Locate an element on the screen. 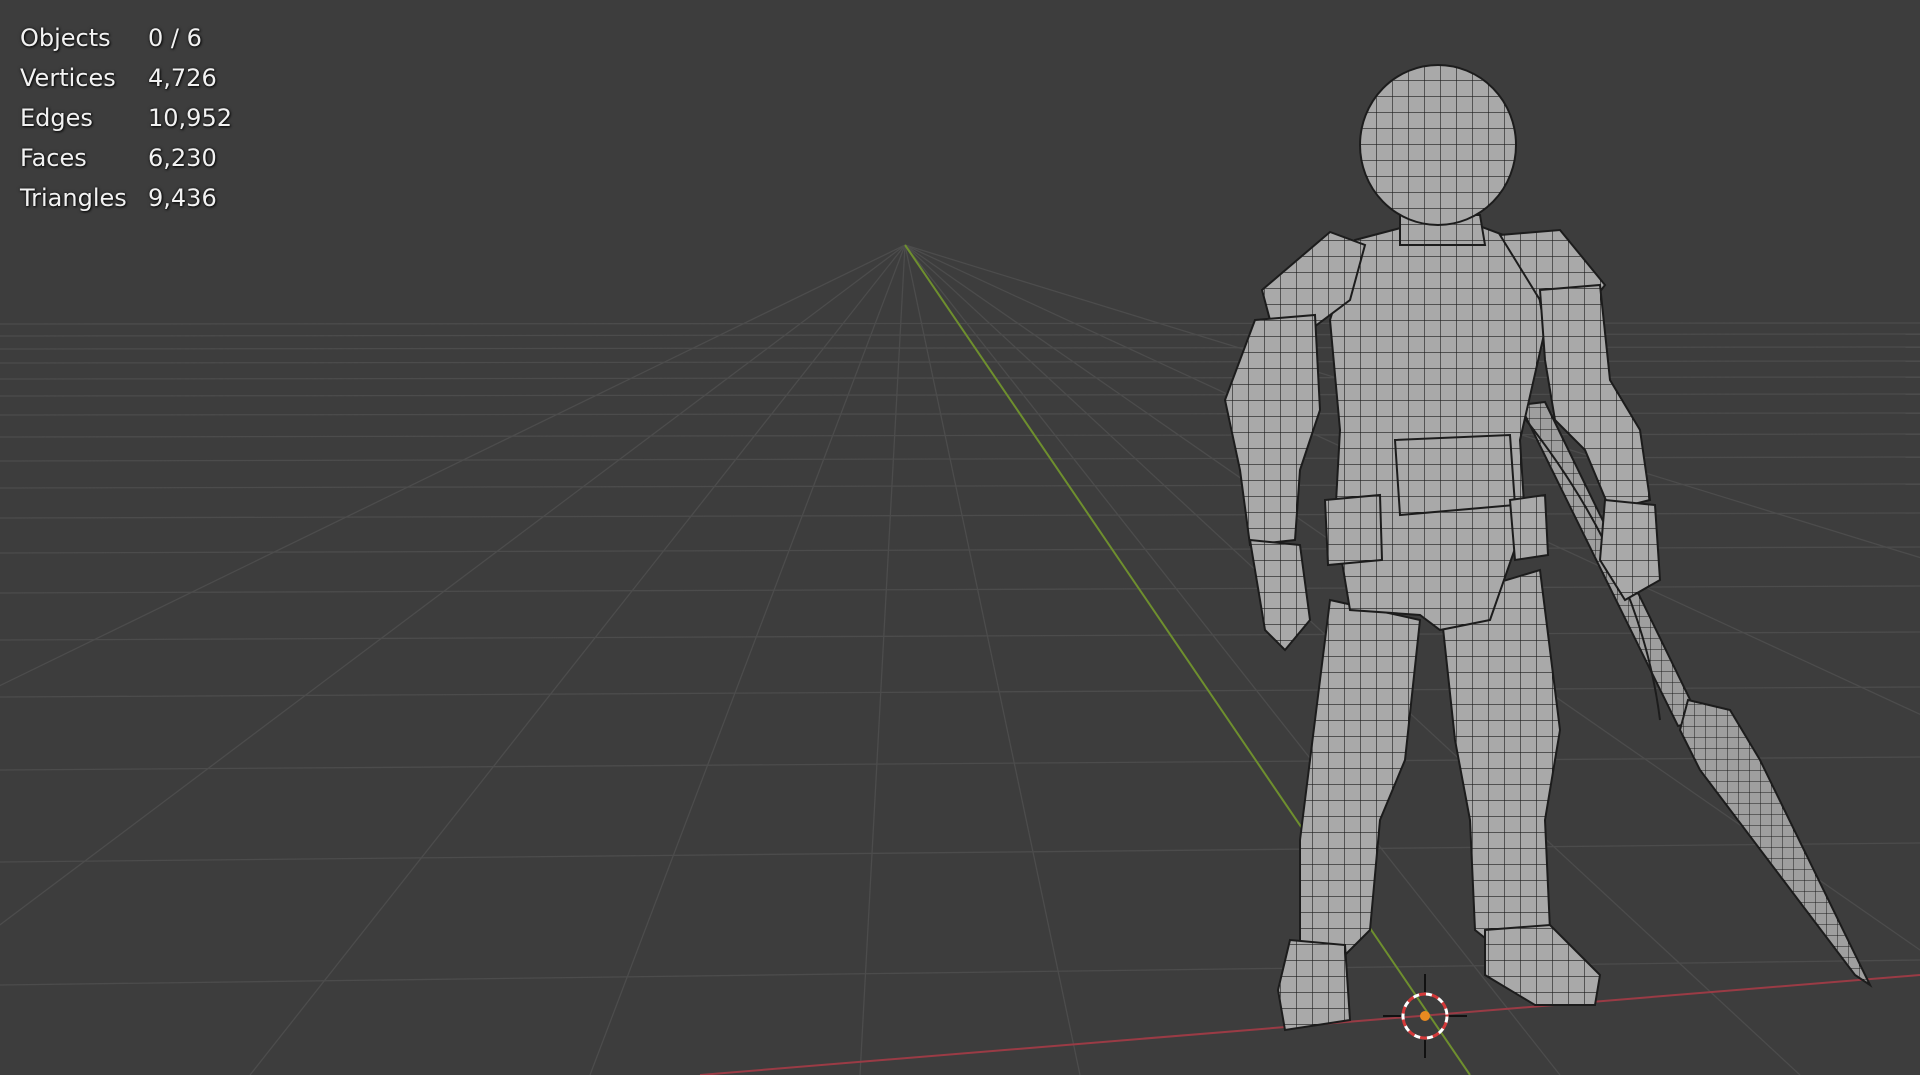 The height and width of the screenshot is (1075, 1920). stat-objects: Objects 0 / 6 is located at coordinates (126, 38).